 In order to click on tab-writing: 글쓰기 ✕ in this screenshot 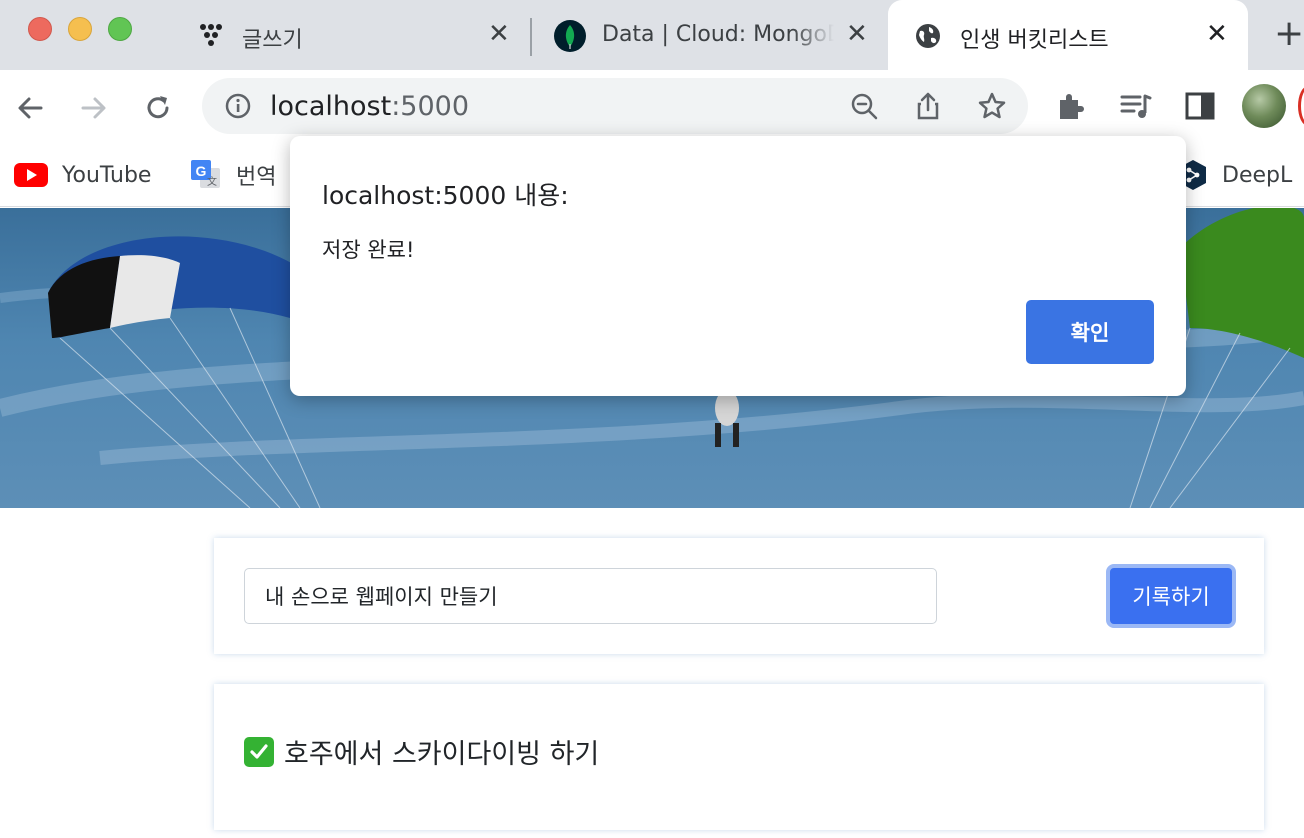, I will do `click(355, 35)`.